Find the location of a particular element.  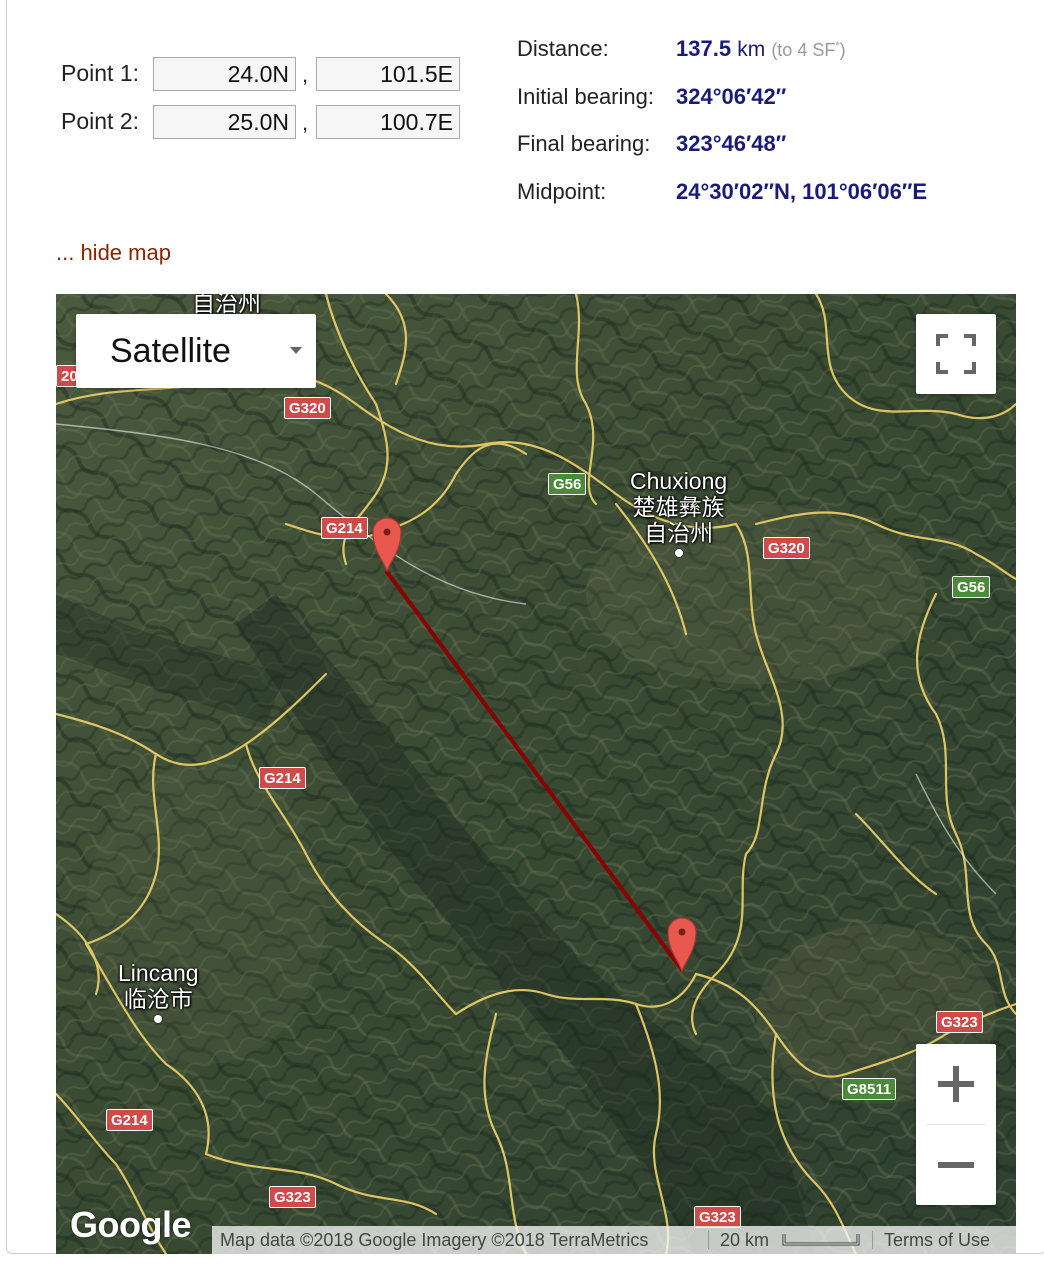

point2-label: Point 2: is located at coordinates (100, 121).